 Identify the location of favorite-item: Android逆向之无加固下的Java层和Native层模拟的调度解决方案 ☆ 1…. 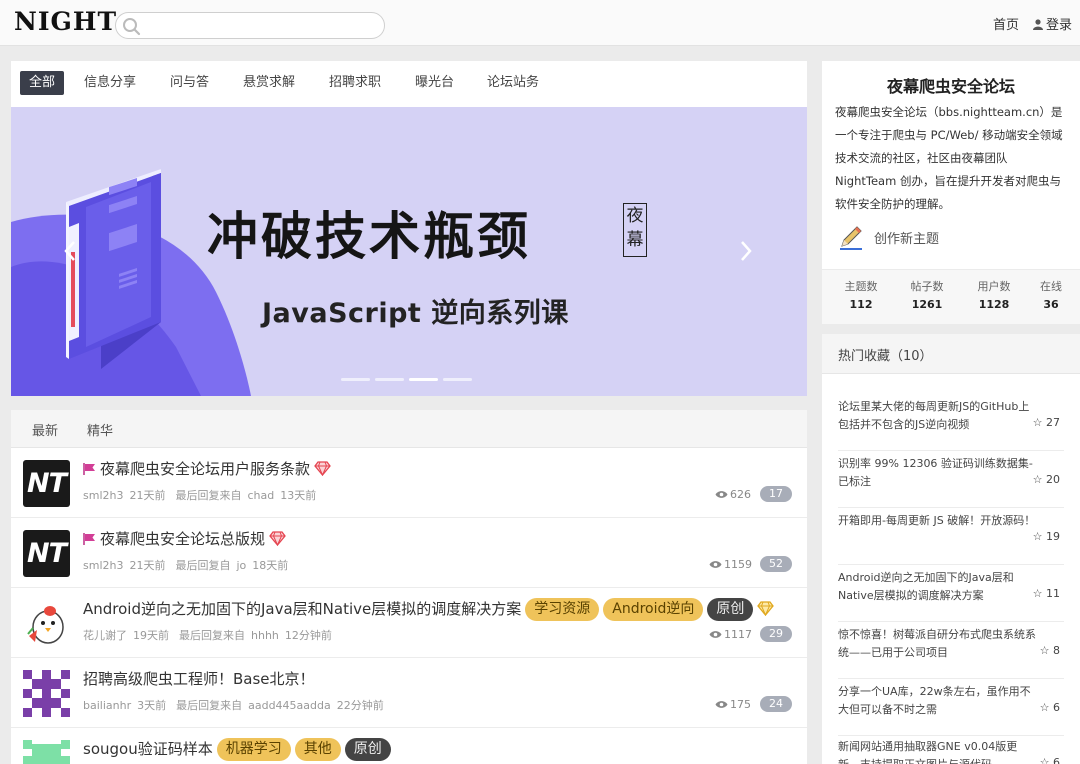
(951, 593).